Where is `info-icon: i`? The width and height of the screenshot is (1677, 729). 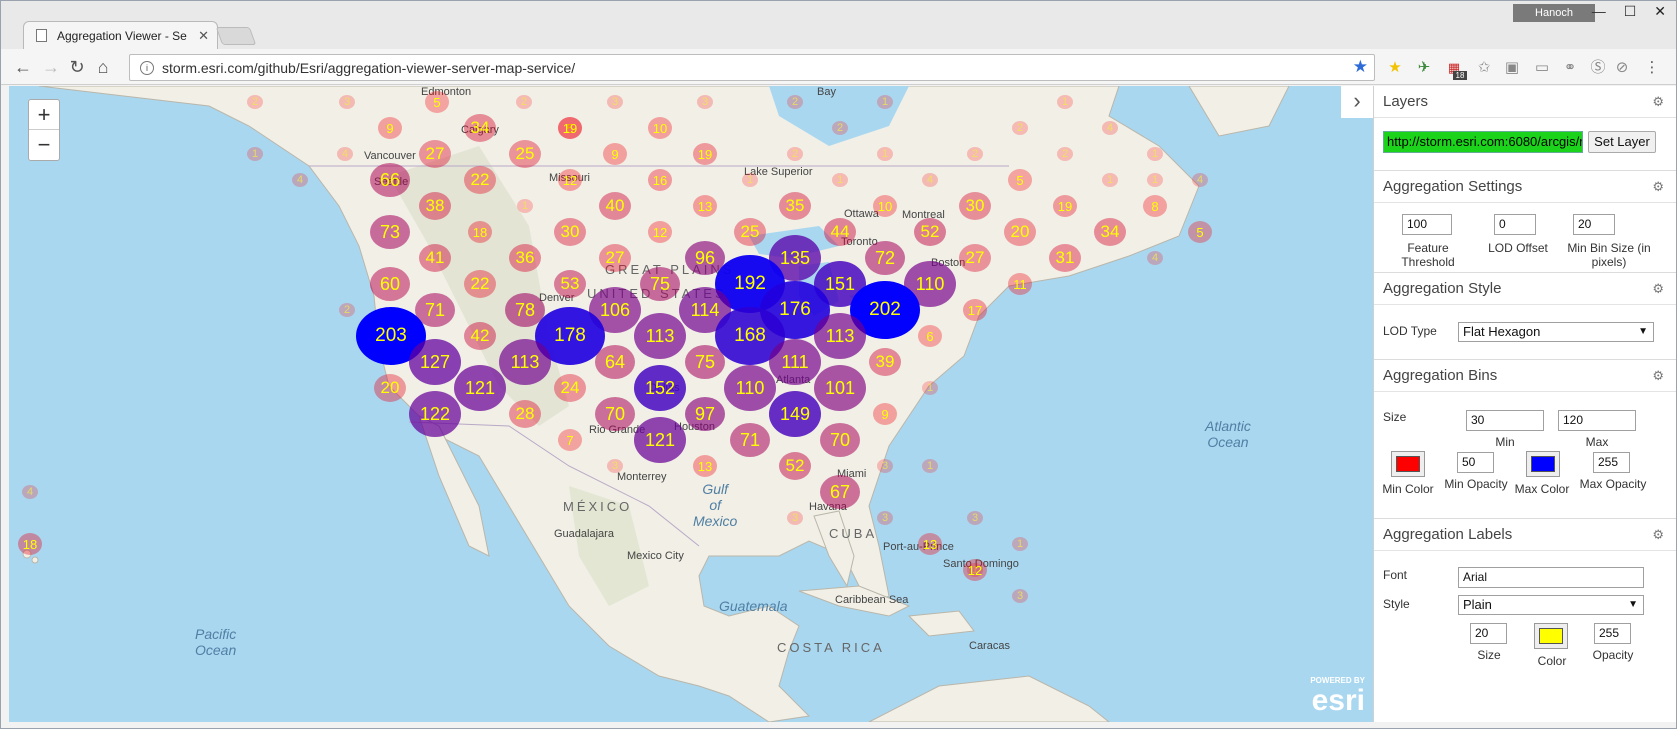 info-icon: i is located at coordinates (147, 67).